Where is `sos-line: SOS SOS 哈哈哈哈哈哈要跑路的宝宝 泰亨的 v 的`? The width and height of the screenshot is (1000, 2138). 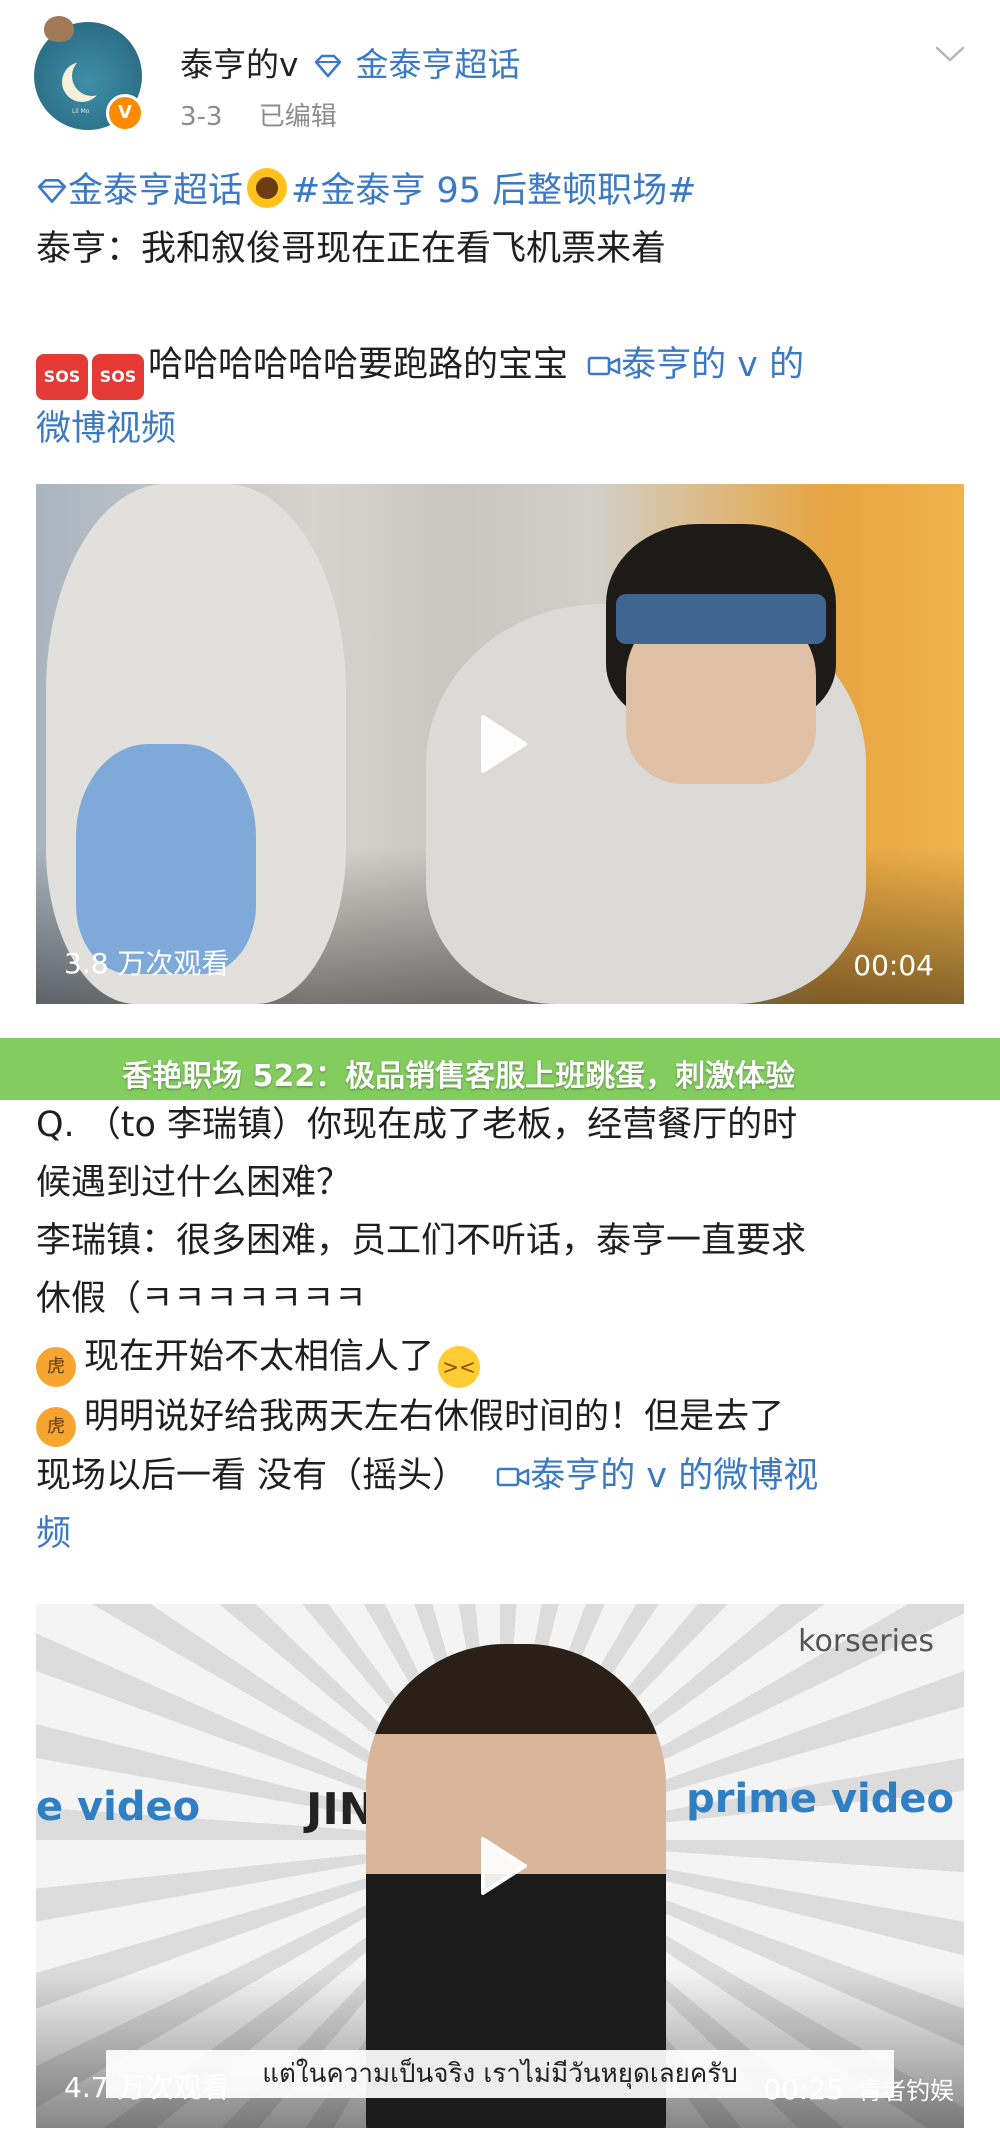 sos-line: SOS SOS 哈哈哈哈哈哈要跑路的宝宝 泰亨的 v 的 is located at coordinates (501, 368).